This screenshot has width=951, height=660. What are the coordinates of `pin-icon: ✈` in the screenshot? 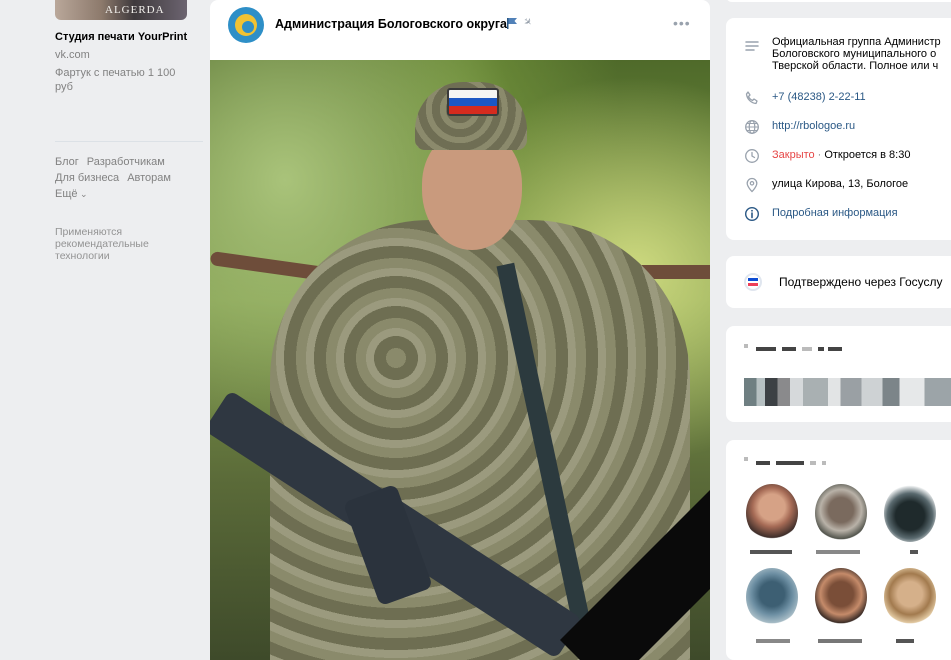 It's located at (527, 22).